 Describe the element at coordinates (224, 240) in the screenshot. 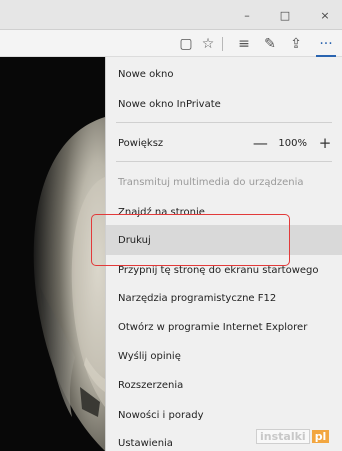

I see `menu-item-print: Drukuj` at that location.